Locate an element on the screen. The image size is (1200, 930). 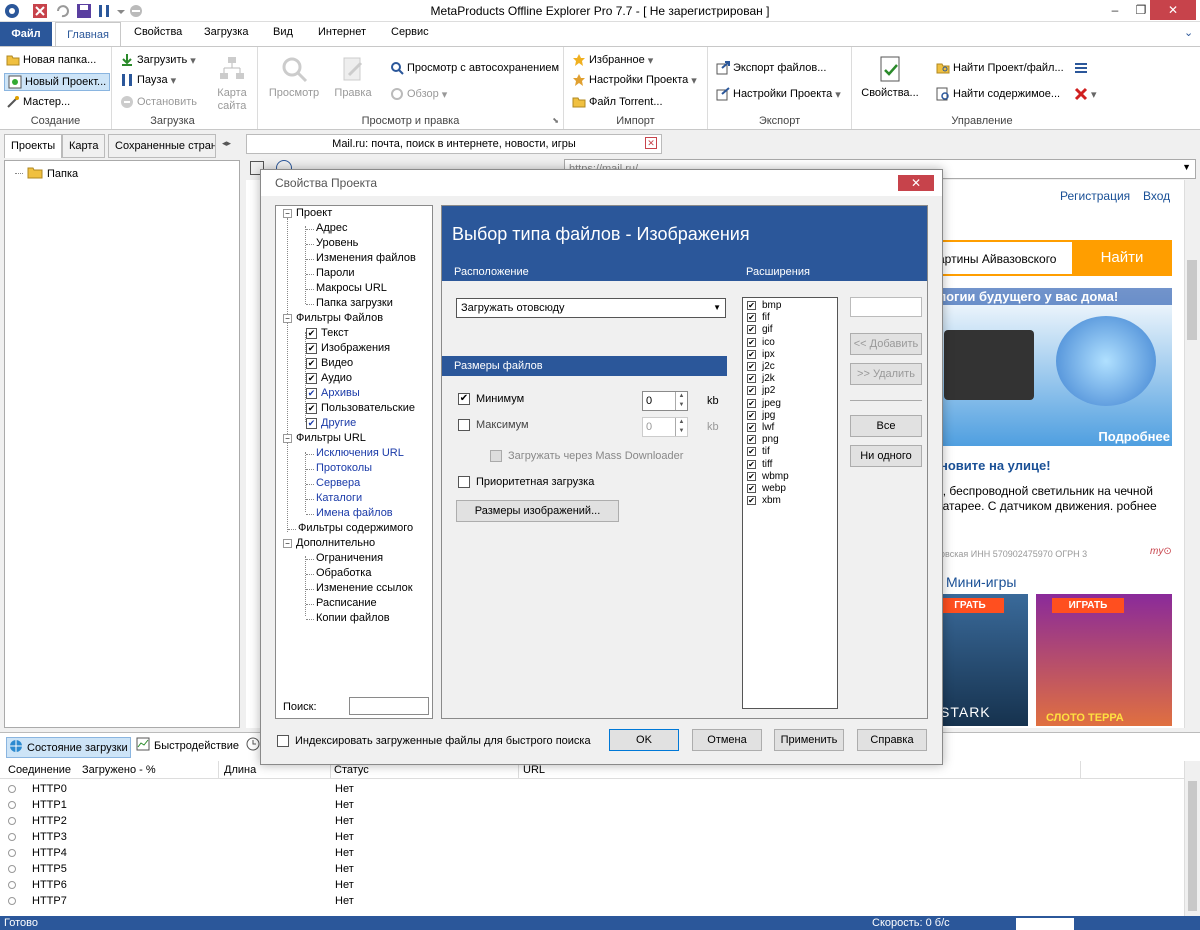
tree-custom: ✔ Пользовательские is located at coordinates (360, 408).